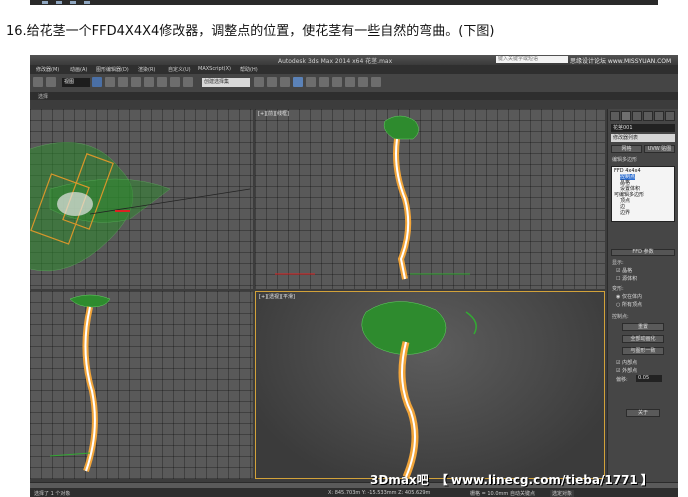 The image size is (688, 497). I want to click on autokey-button: 自动关键点, so click(522, 493).